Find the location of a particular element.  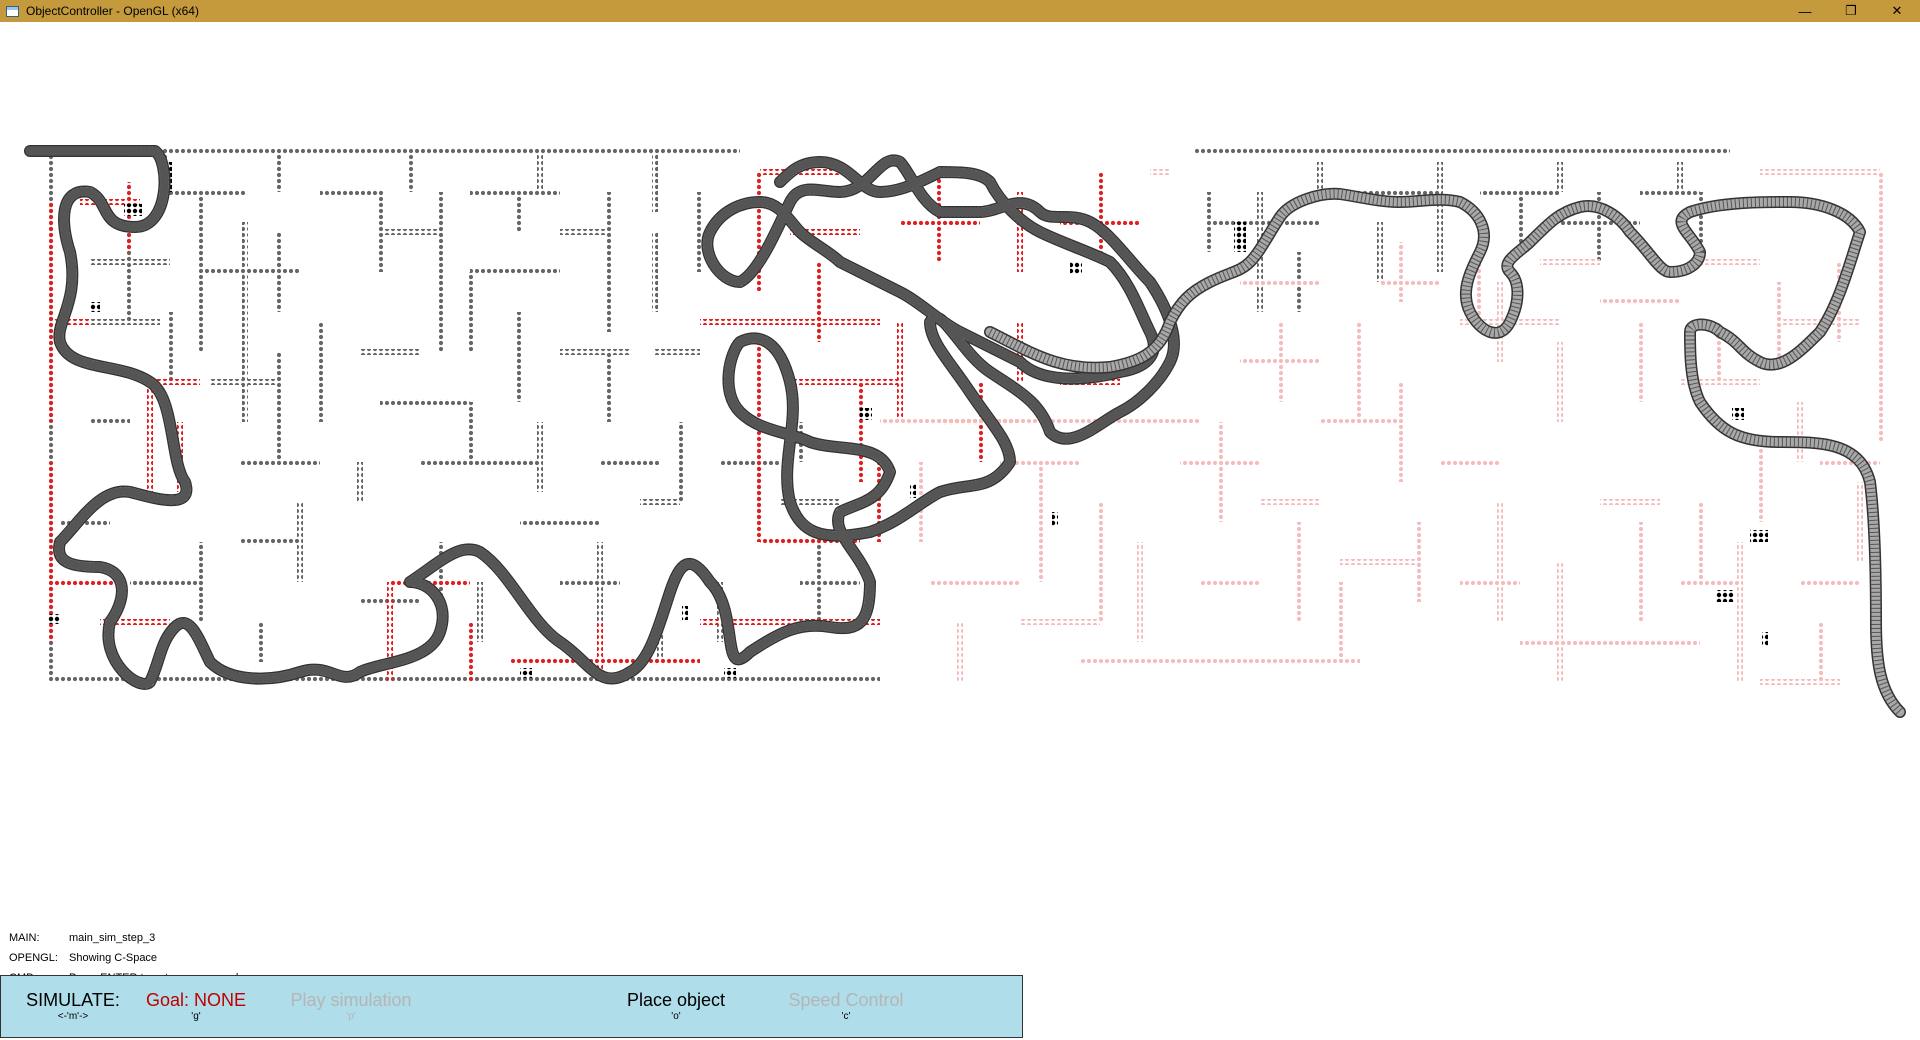

status-main-key: MAIN: is located at coordinates (24, 938).